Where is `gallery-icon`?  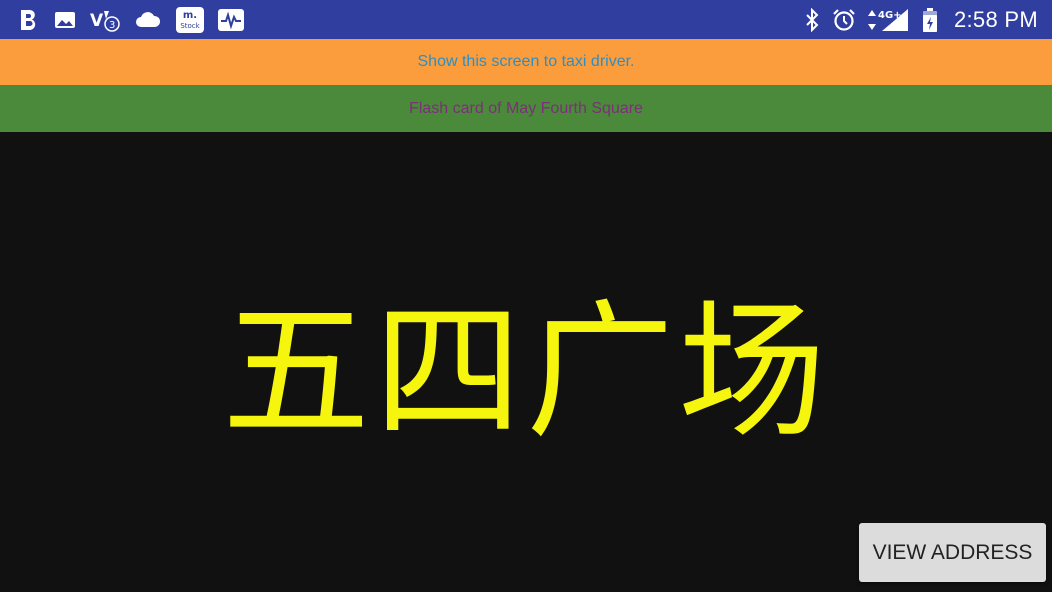
gallery-icon is located at coordinates (65, 20).